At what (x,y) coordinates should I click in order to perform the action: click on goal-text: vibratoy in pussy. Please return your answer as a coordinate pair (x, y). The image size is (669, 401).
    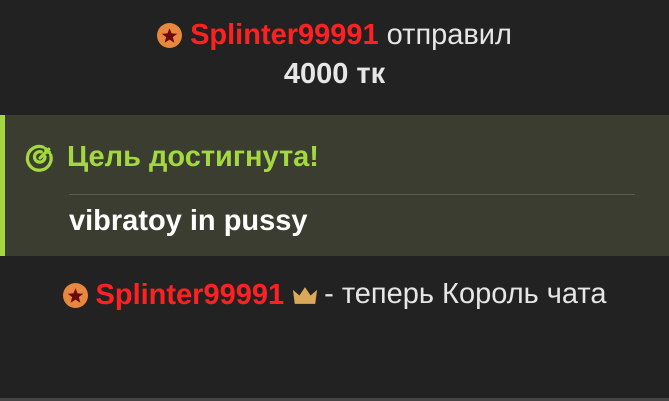
    Looking at the image, I should click on (189, 221).